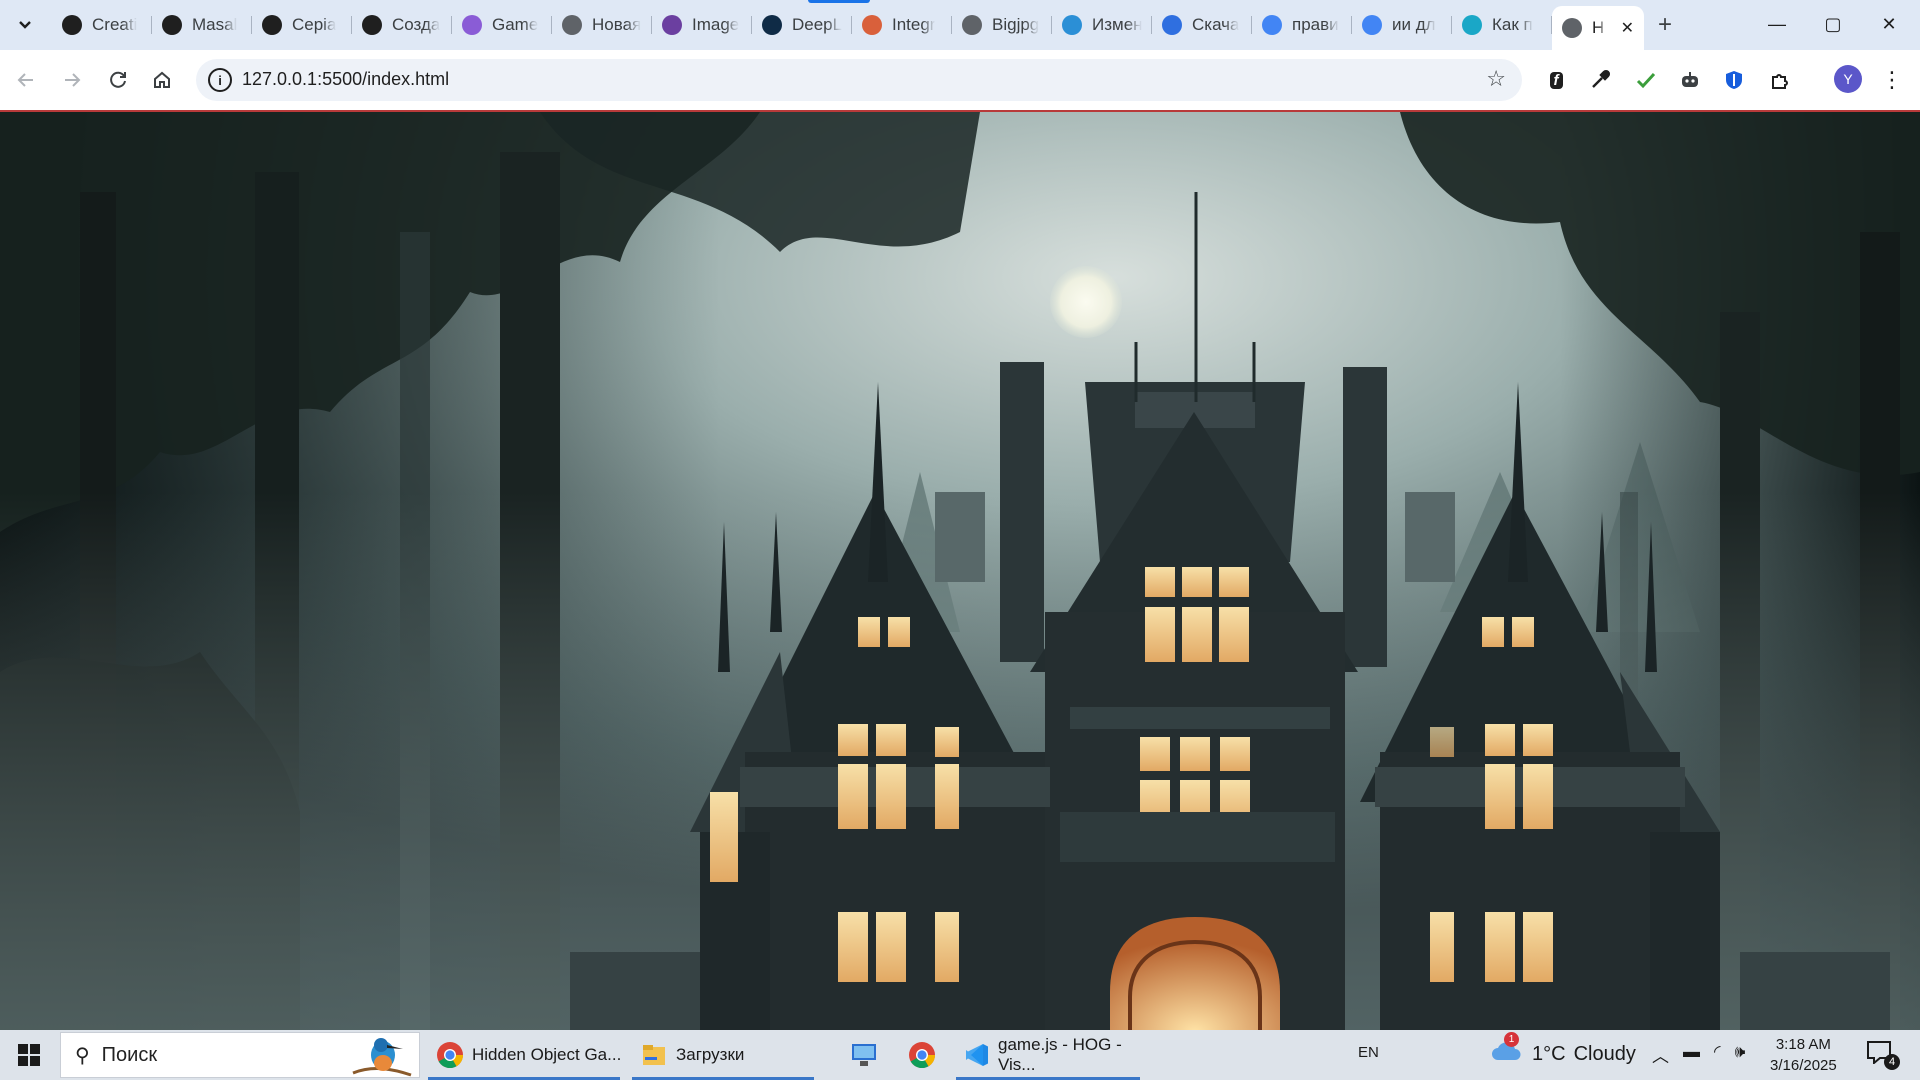  I want to click on openai-icon, so click(372, 25).